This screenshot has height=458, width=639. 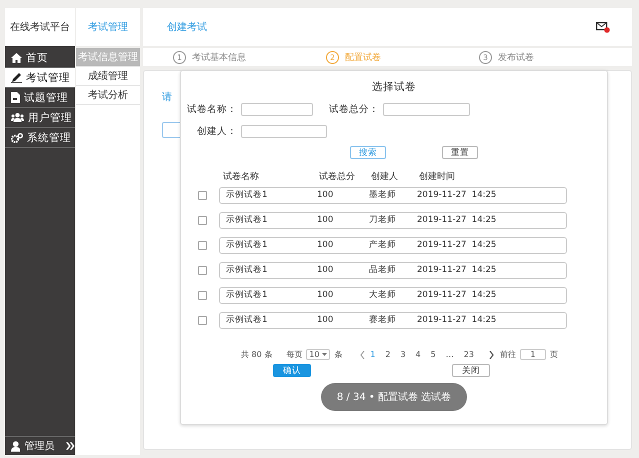 What do you see at coordinates (383, 195) in the screenshot?
I see `table-cell-text: 墨老师` at bounding box center [383, 195].